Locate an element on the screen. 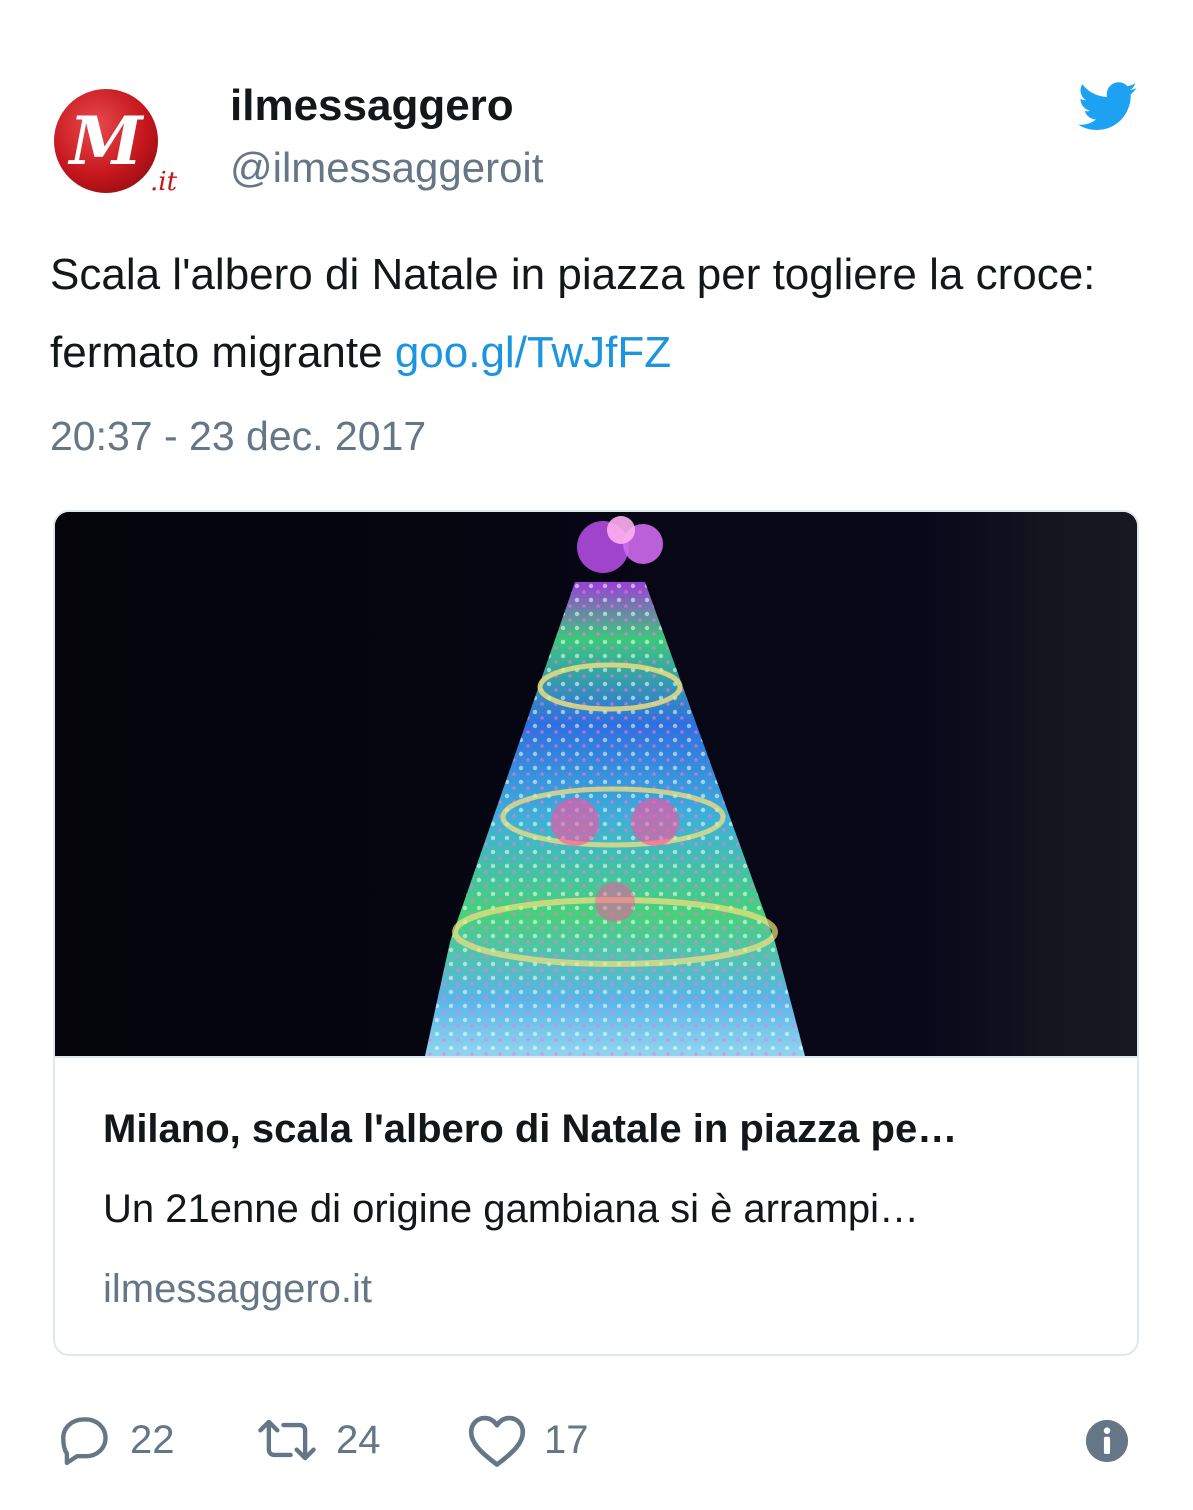  reply-count: 22 is located at coordinates (152, 1440).